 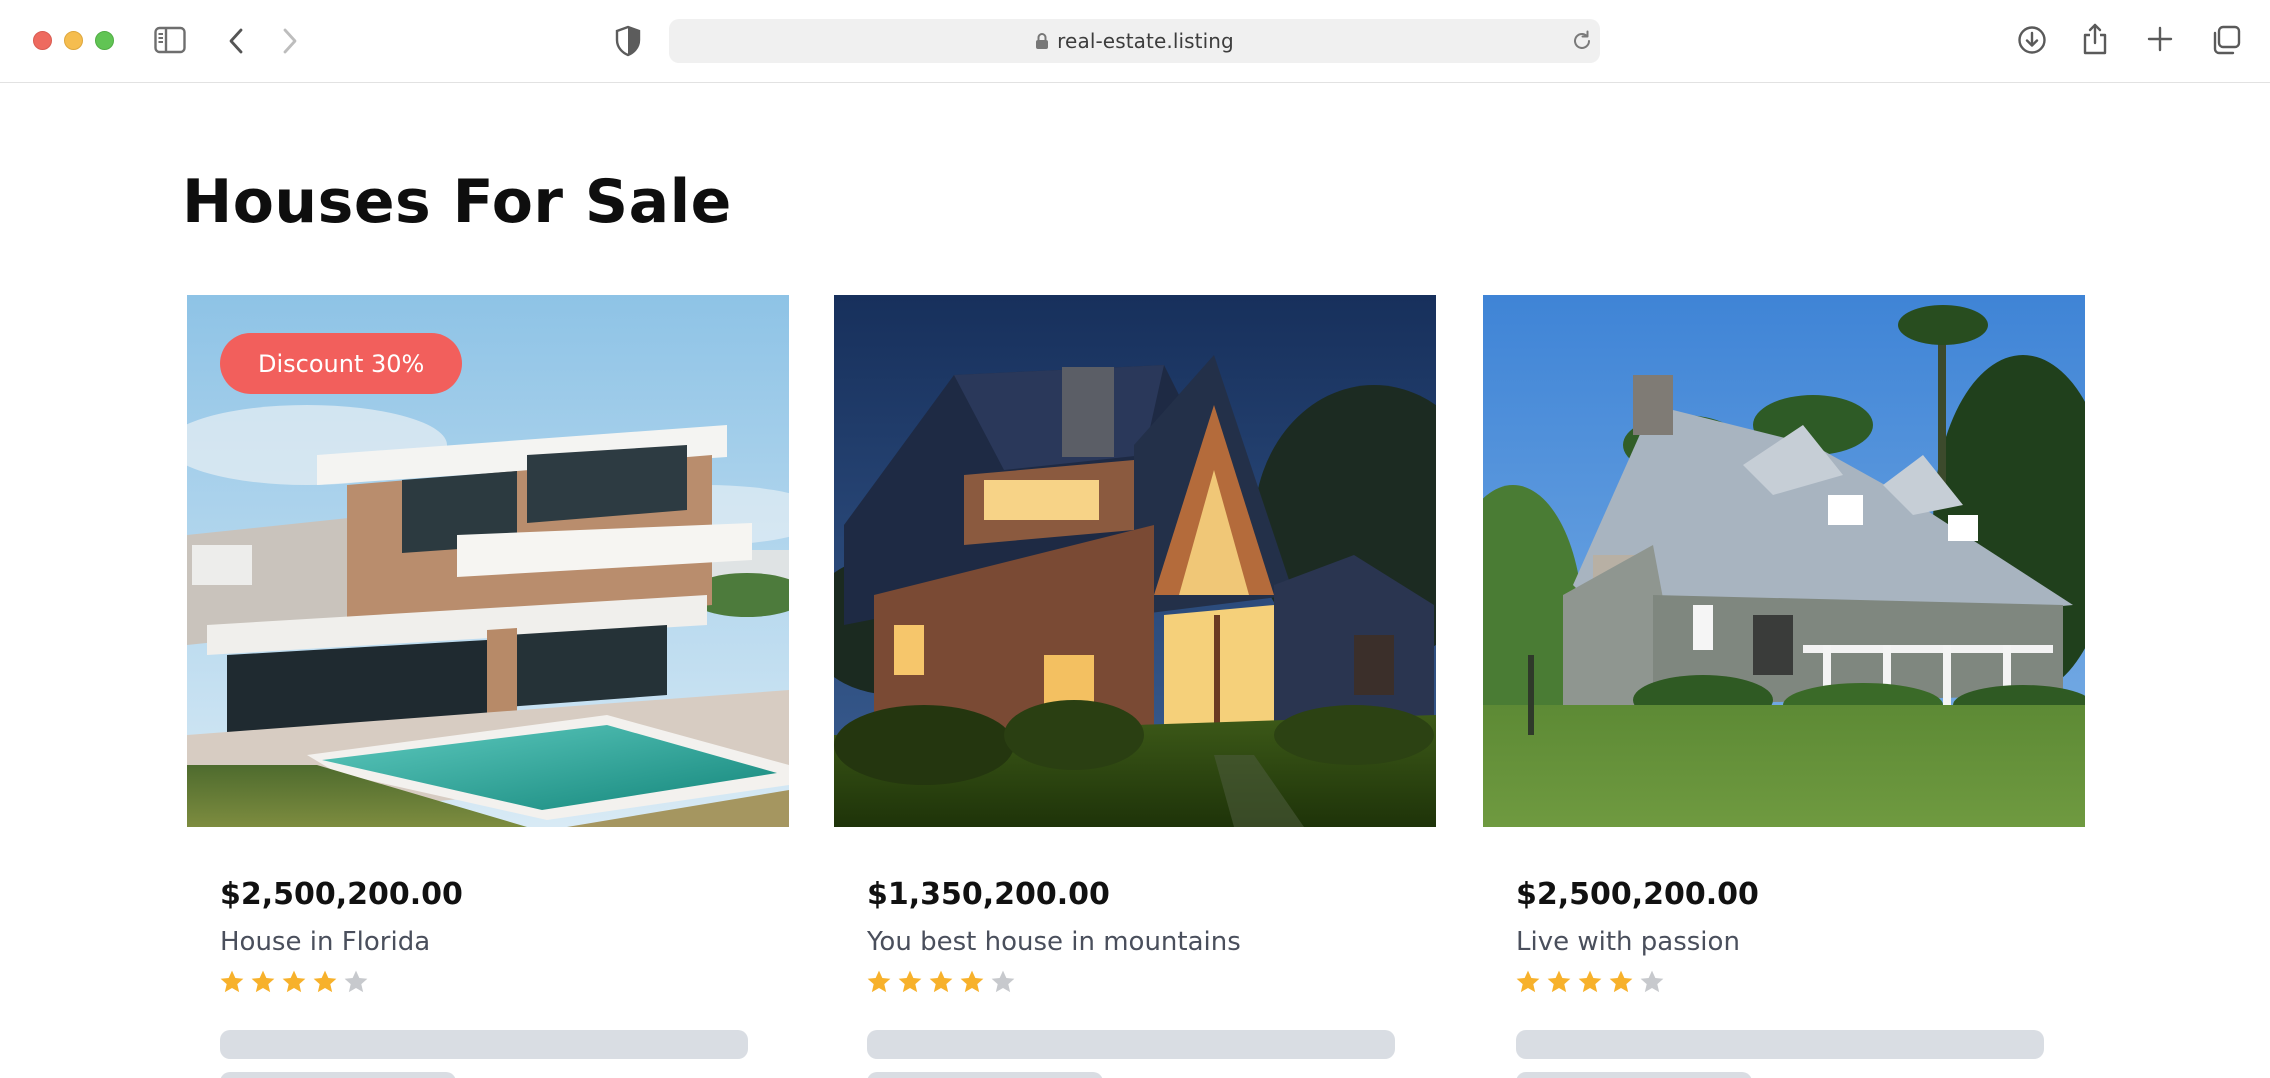 What do you see at coordinates (2160, 39) in the screenshot?
I see `new-tab-icon` at bounding box center [2160, 39].